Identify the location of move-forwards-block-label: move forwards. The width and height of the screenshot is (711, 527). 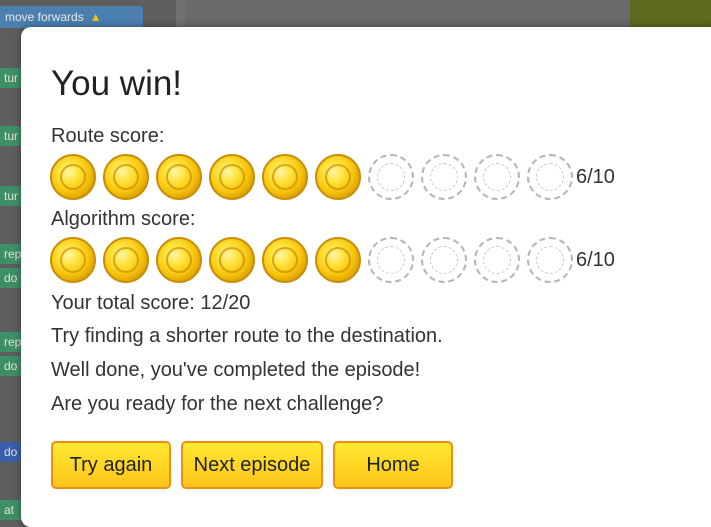
(44, 17).